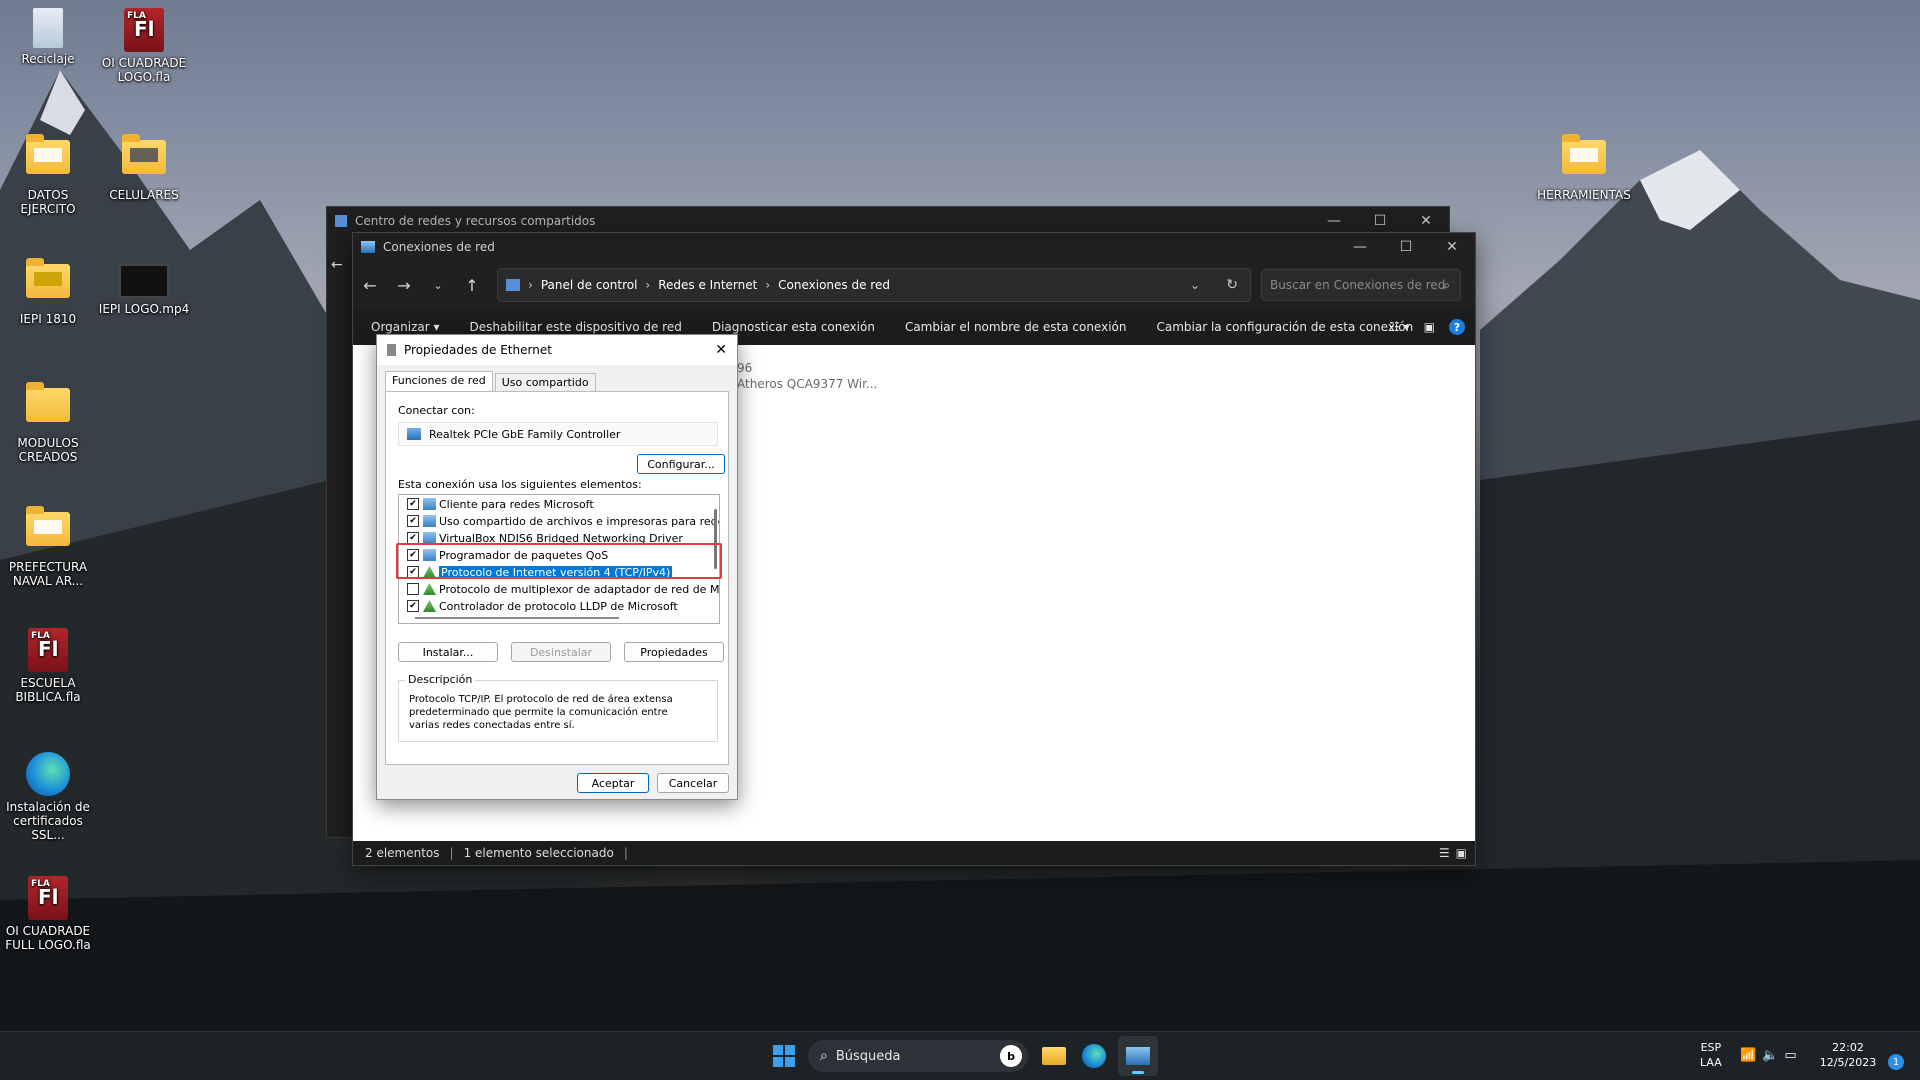 Image resolution: width=1920 pixels, height=1080 pixels. I want to click on cancel-button: Cancelar, so click(693, 783).